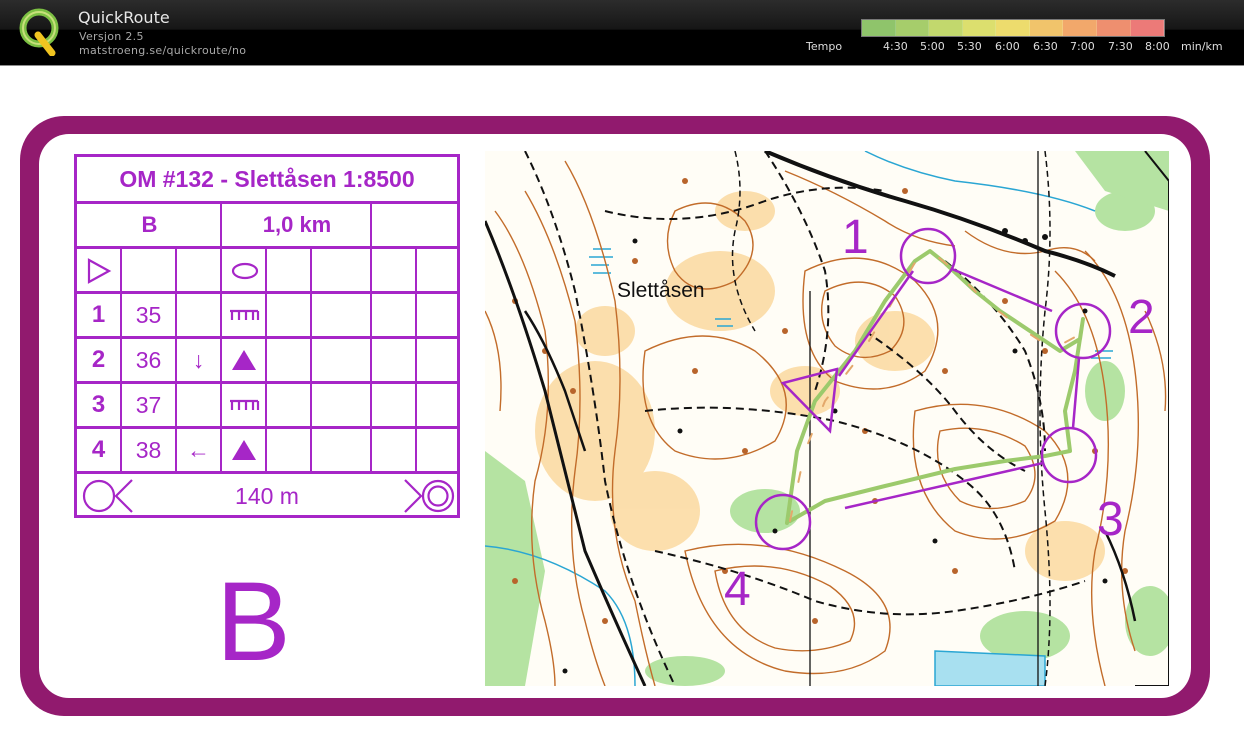 The image size is (1244, 749). What do you see at coordinates (107, 496) in the screenshot?
I see `finish-start-circle-icon` at bounding box center [107, 496].